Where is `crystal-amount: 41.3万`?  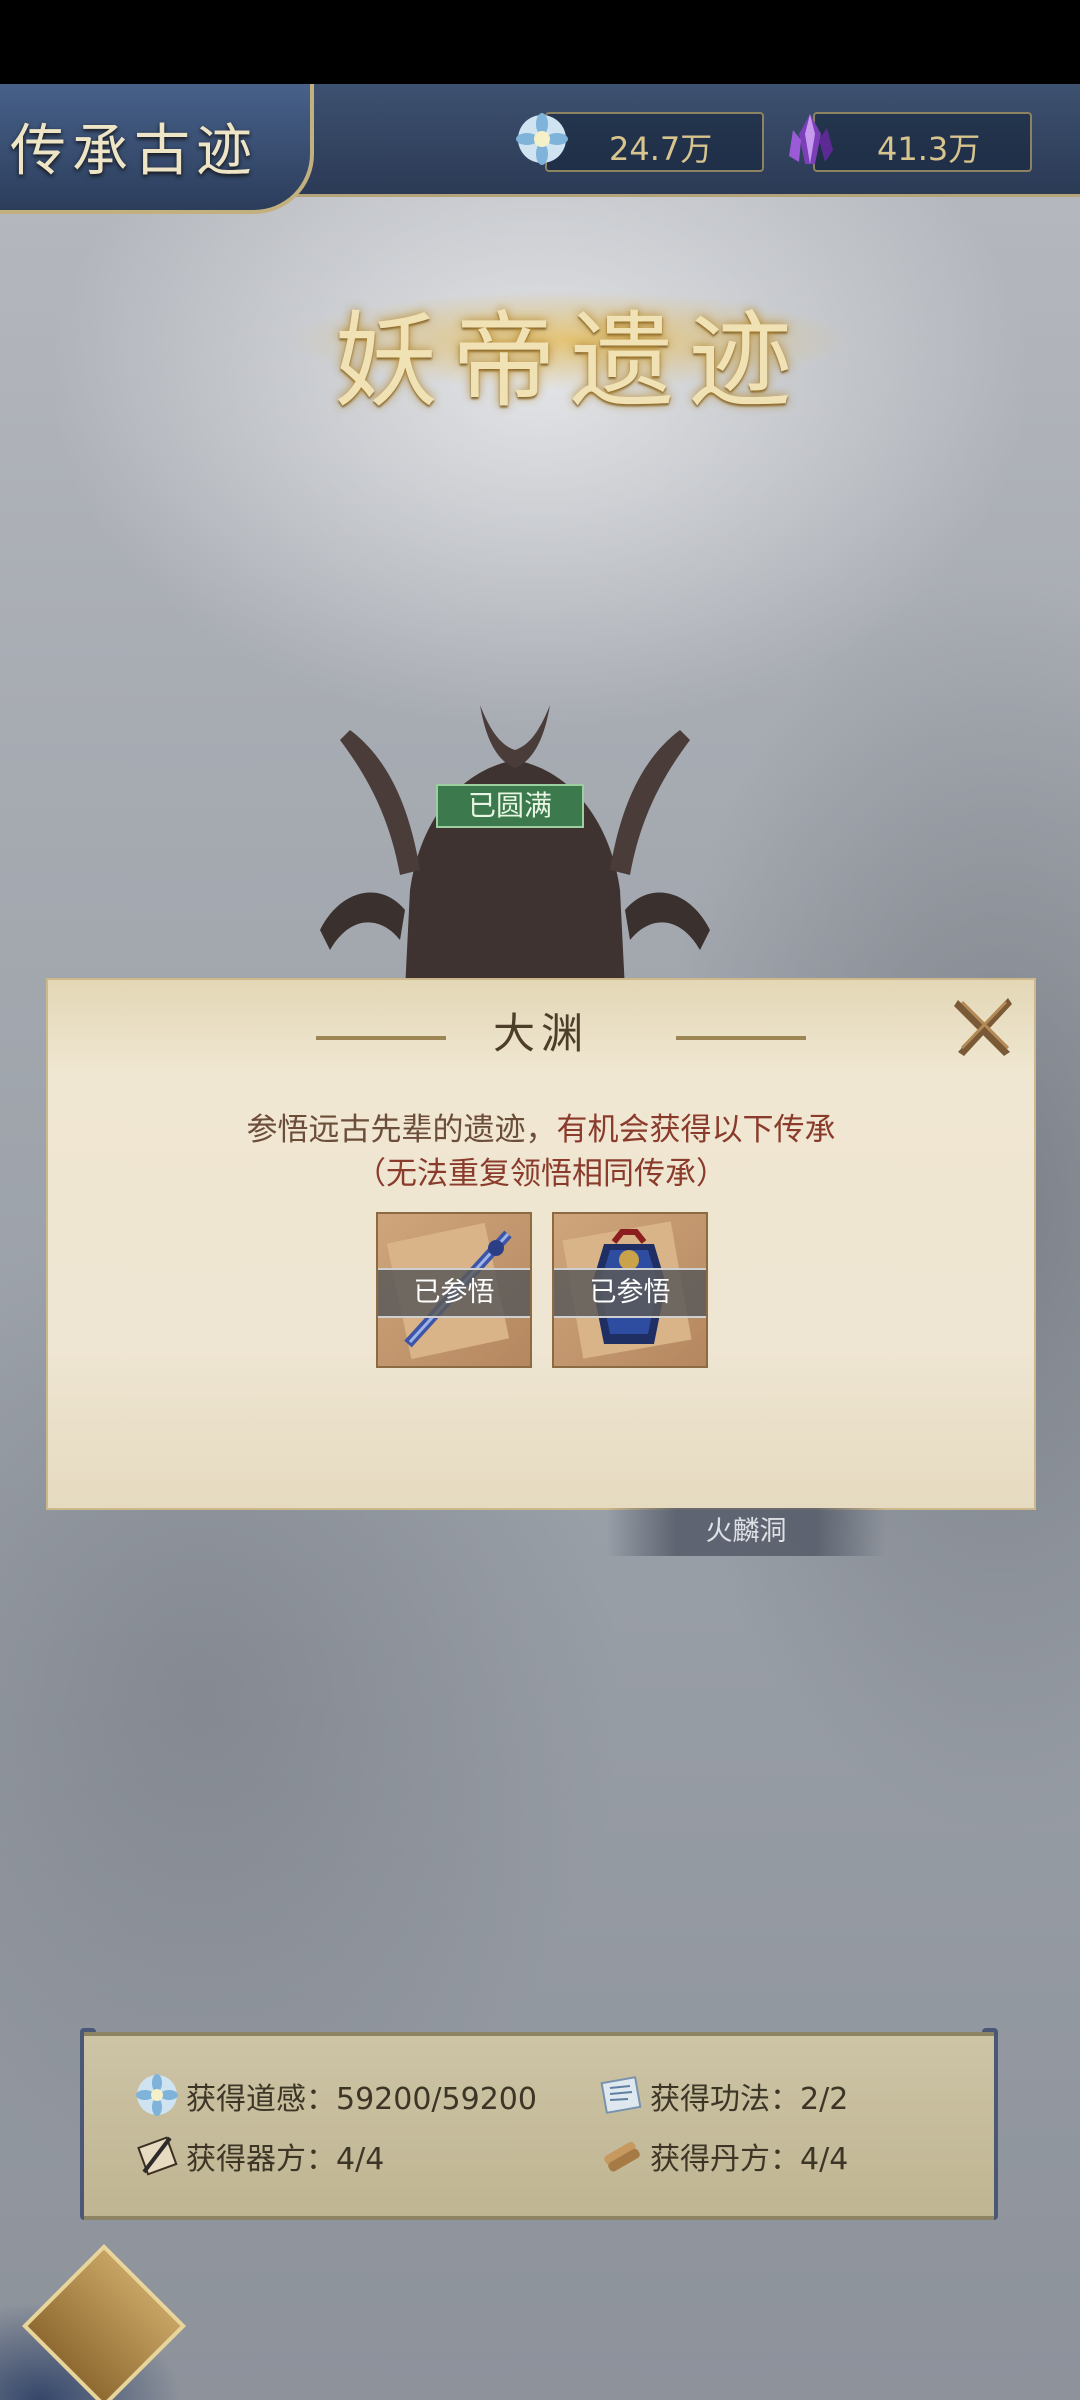 crystal-amount: 41.3万 is located at coordinates (929, 149).